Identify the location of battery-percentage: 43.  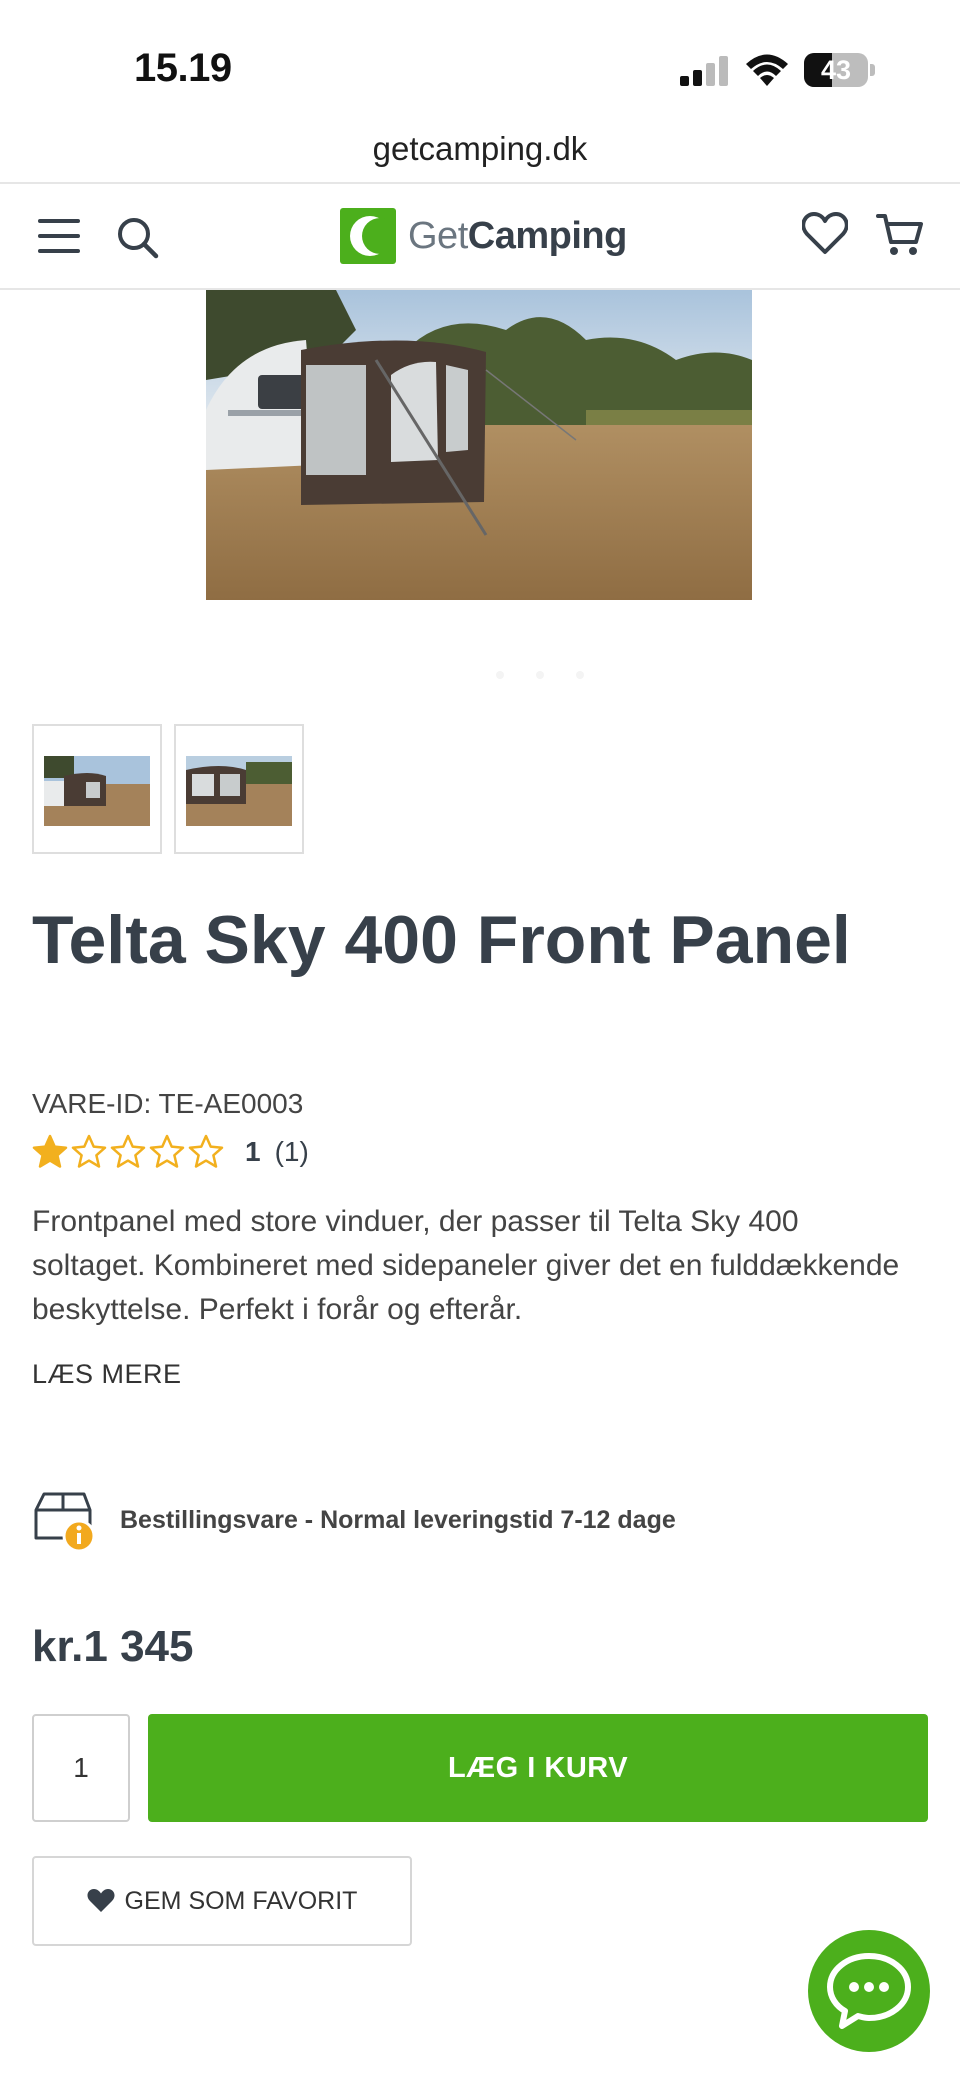
(836, 70).